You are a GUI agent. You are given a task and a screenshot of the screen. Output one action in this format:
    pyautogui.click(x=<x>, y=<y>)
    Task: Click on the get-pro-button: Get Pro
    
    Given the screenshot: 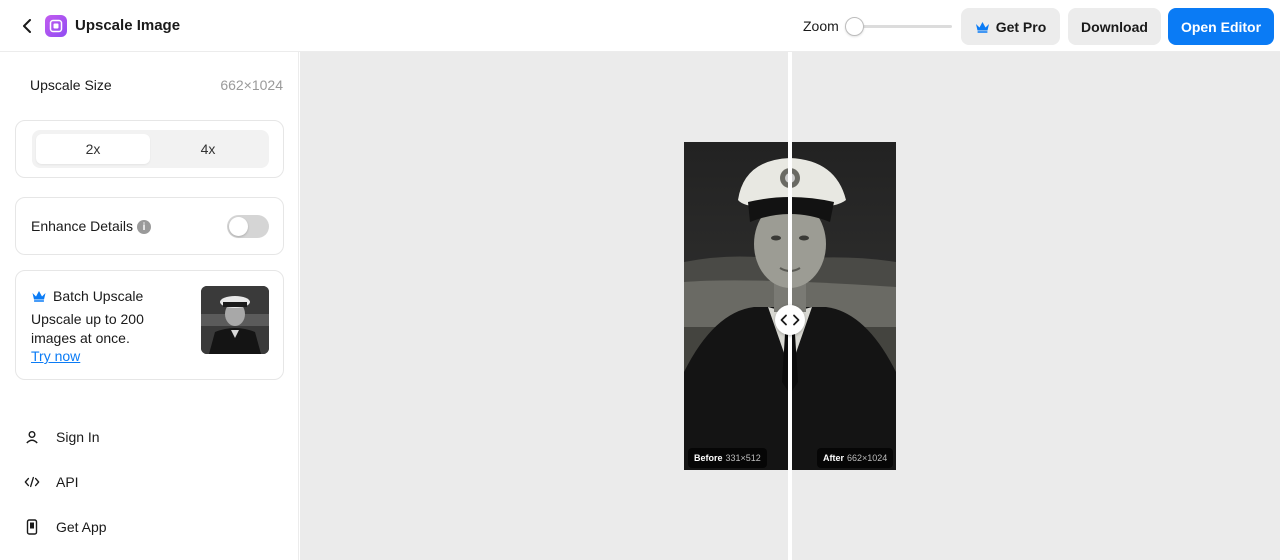 What is the action you would take?
    pyautogui.click(x=1010, y=26)
    